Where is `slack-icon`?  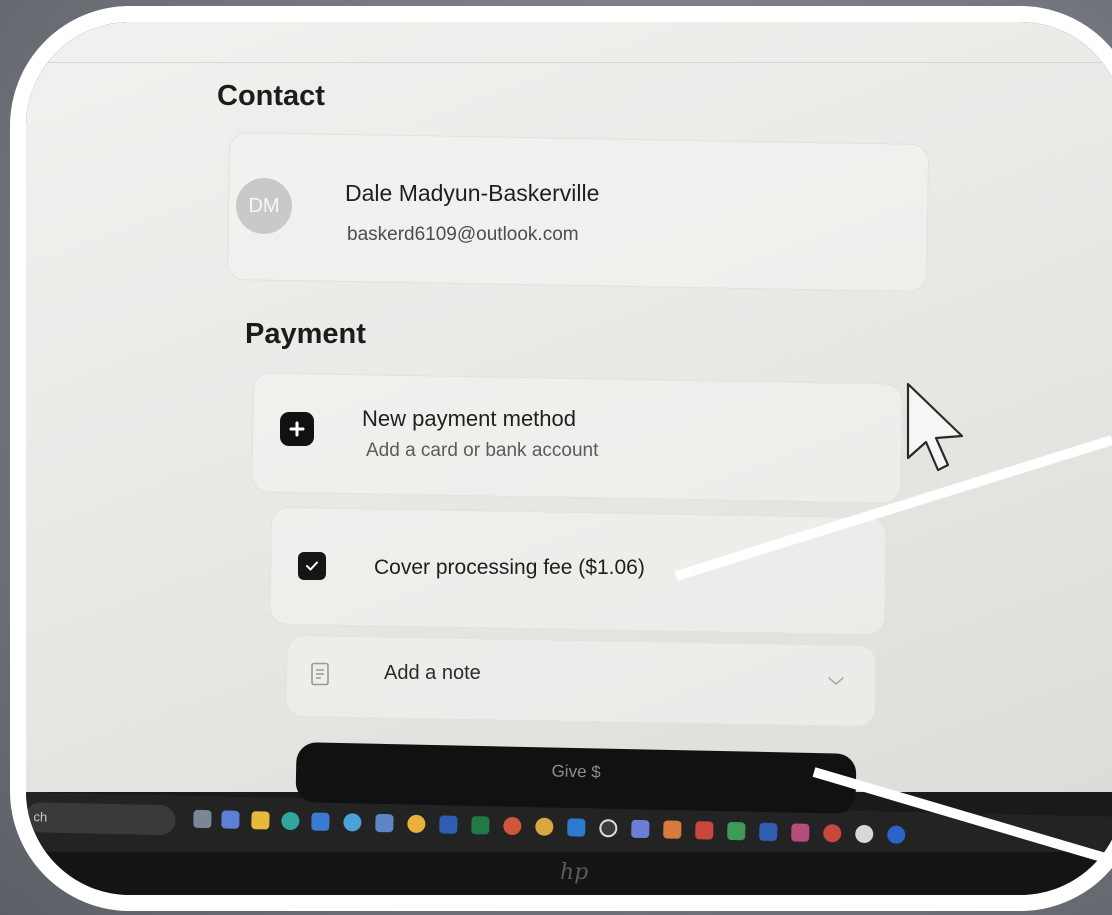 slack-icon is located at coordinates (544, 826).